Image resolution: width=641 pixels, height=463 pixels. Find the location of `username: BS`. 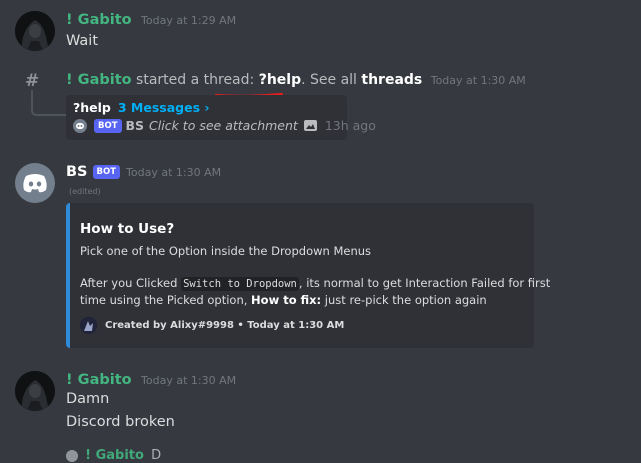

username: BS is located at coordinates (77, 172).